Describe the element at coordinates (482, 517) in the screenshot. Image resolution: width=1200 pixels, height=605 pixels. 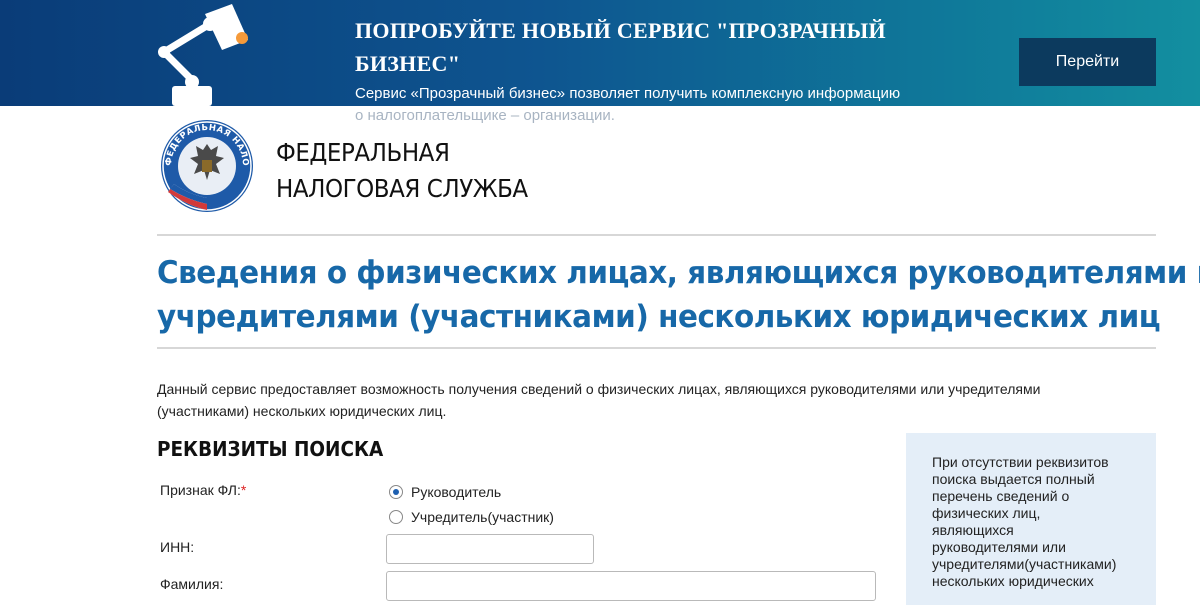
I see `radio-founder-label: Учредитель(участник)` at that location.